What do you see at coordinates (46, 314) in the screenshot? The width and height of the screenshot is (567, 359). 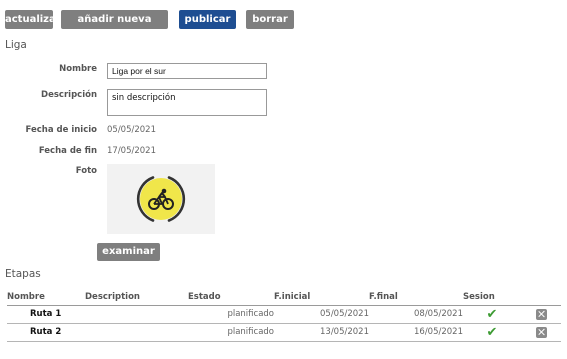 I see `stage-name: Ruta 1` at bounding box center [46, 314].